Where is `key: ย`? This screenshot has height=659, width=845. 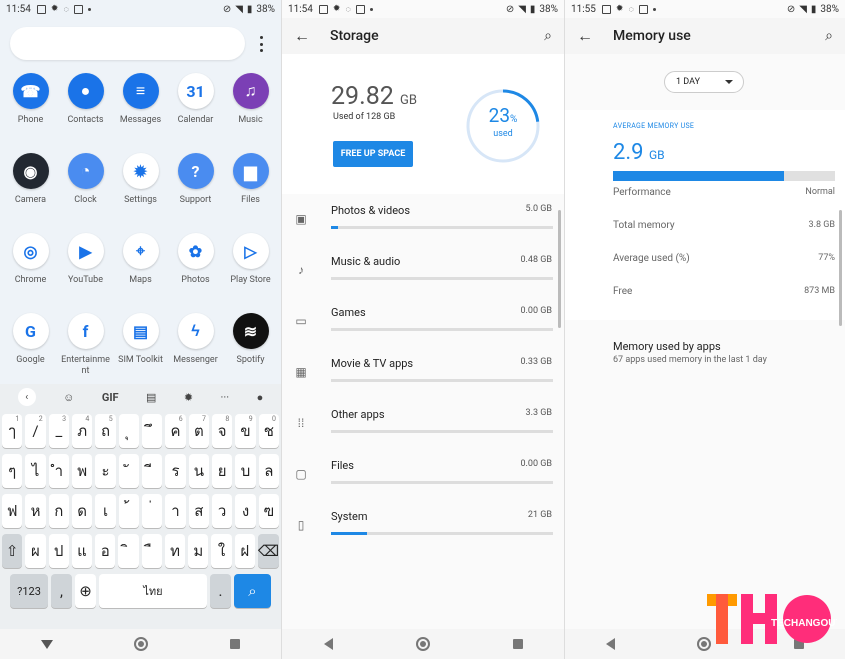
key: ย is located at coordinates (222, 471).